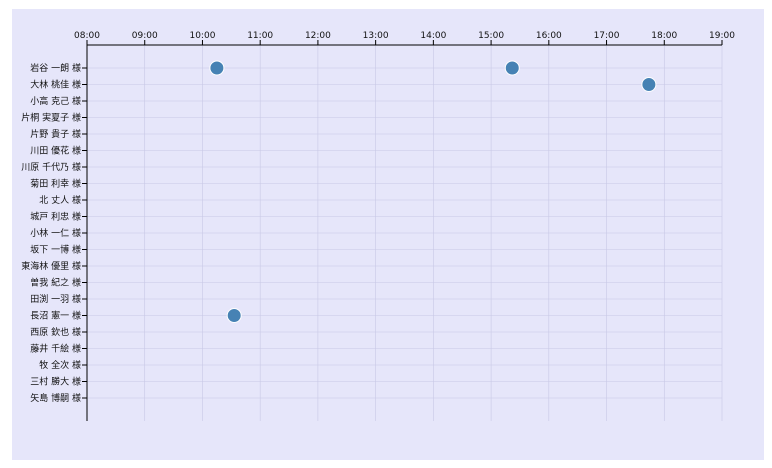 Image resolution: width=772 pixels, height=468 pixels. Describe the element at coordinates (55, 217) in the screenshot. I see `row-label: 城戸 利忠 様` at that location.